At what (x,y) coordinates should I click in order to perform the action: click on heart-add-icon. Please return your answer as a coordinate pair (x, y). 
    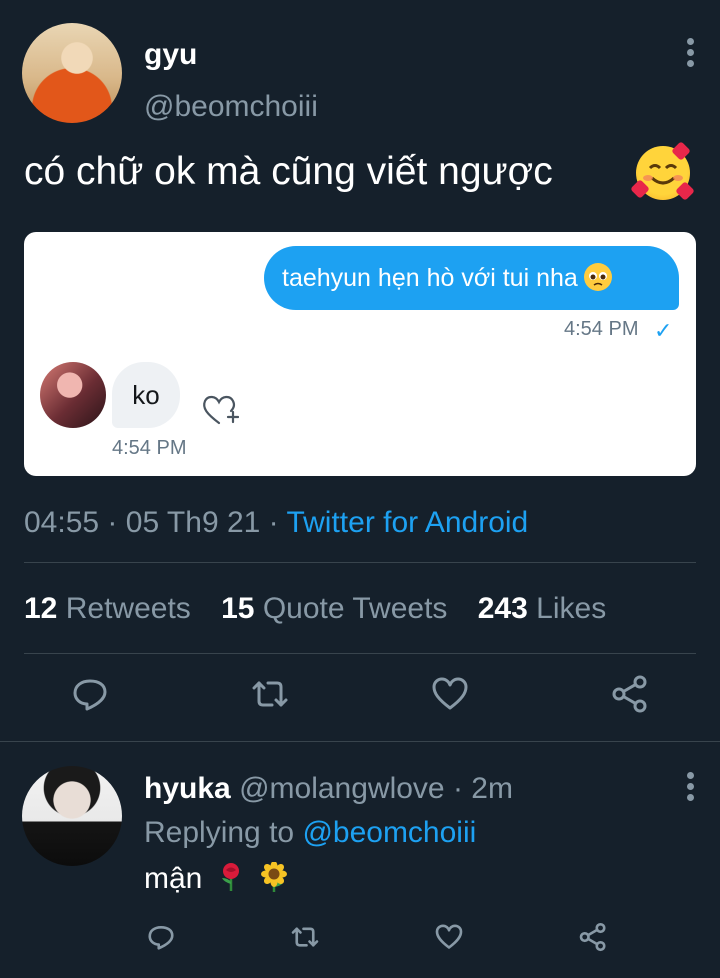
    Looking at the image, I should click on (219, 410).